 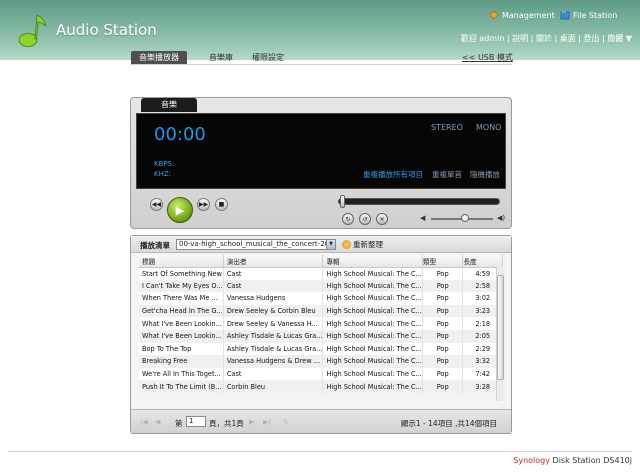 What do you see at coordinates (268, 57) in the screenshot?
I see `tab-permissions: 權限設定` at bounding box center [268, 57].